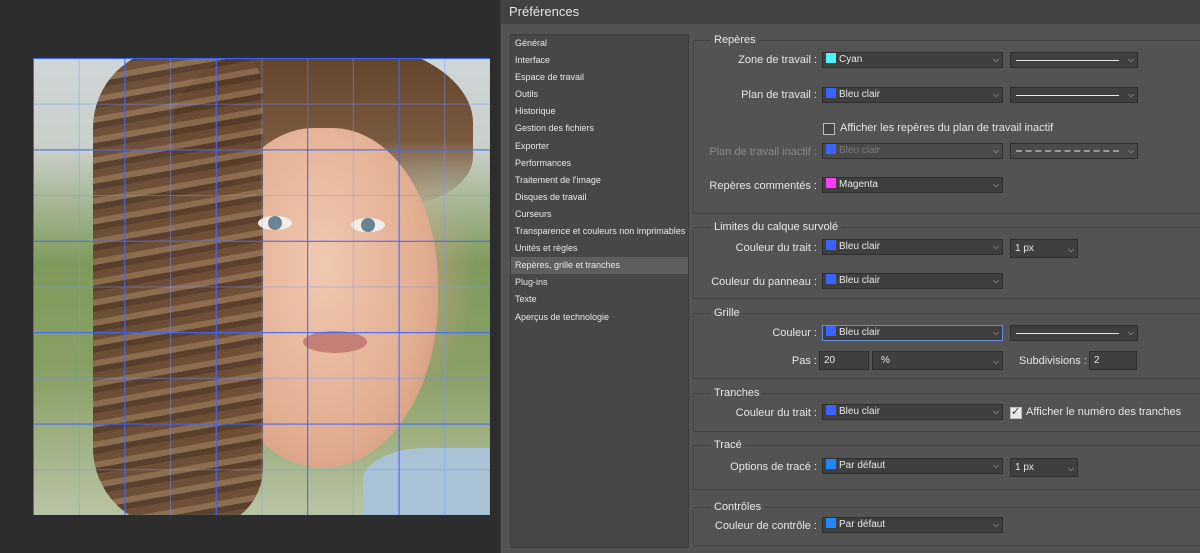  I want to click on hover-panel-label: Couleur du panneau :, so click(764, 282).